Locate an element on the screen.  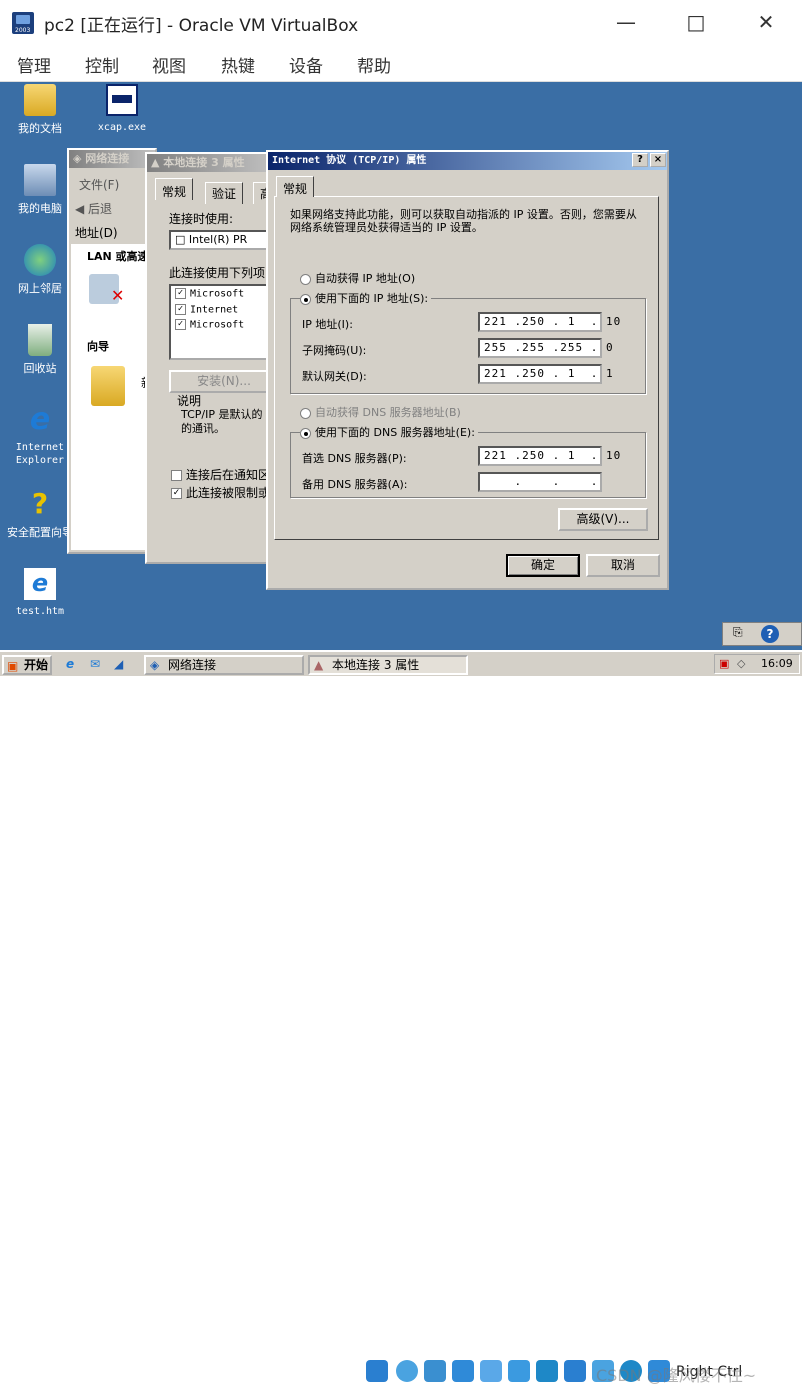
mask-label: 子网掩码(U): is located at coordinates (334, 350).